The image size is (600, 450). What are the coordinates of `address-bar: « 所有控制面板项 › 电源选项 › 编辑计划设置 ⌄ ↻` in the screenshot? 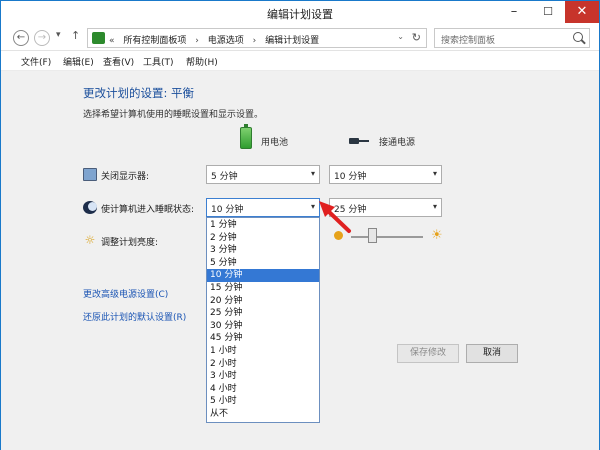 It's located at (257, 38).